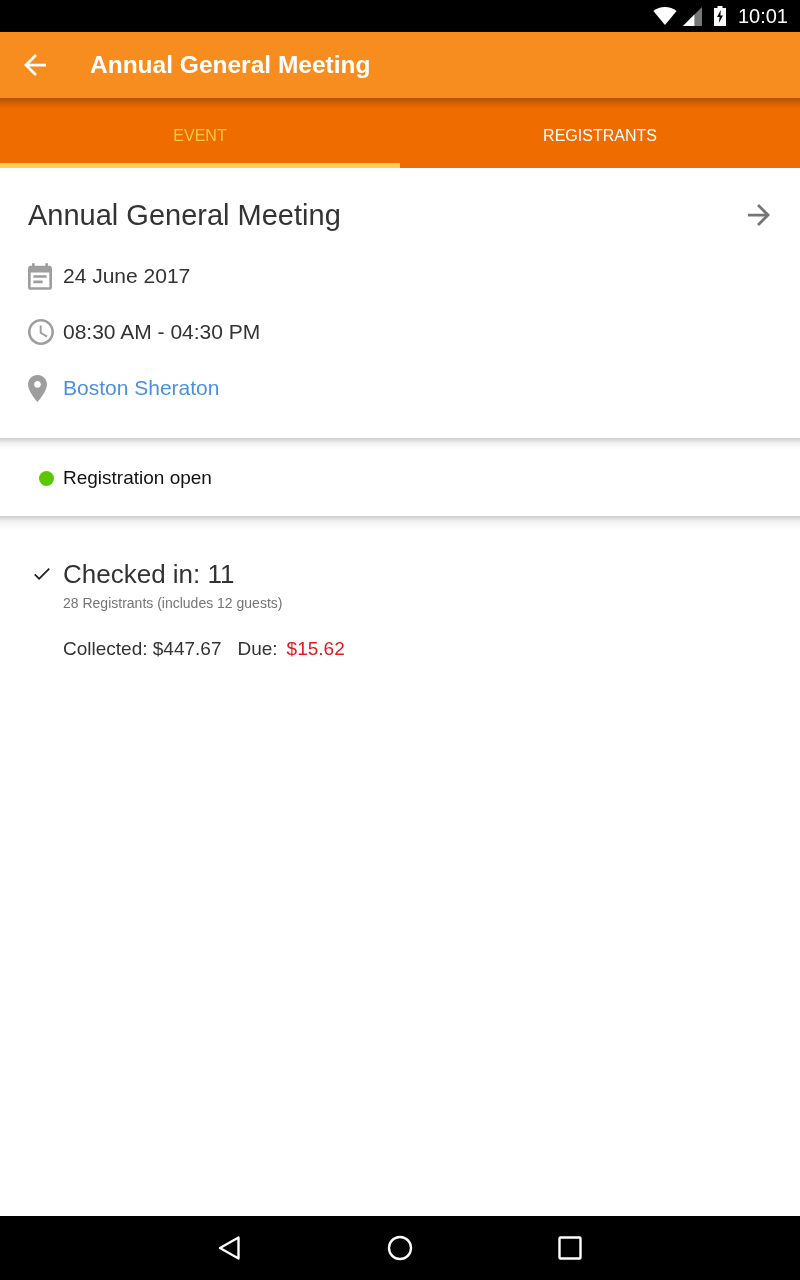 The height and width of the screenshot is (1280, 800). Describe the element at coordinates (200, 133) in the screenshot. I see `tab: EVENT` at that location.